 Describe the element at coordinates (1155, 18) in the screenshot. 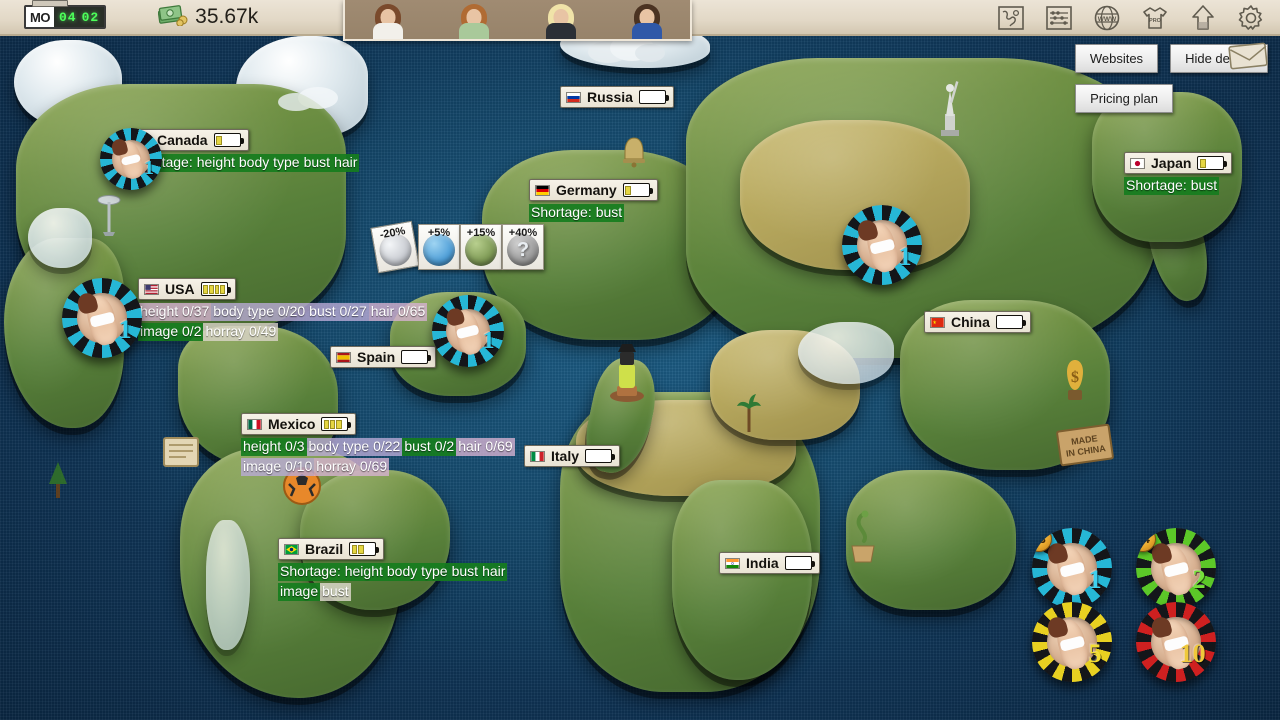

I see `tshirt-icon: PRO` at that location.